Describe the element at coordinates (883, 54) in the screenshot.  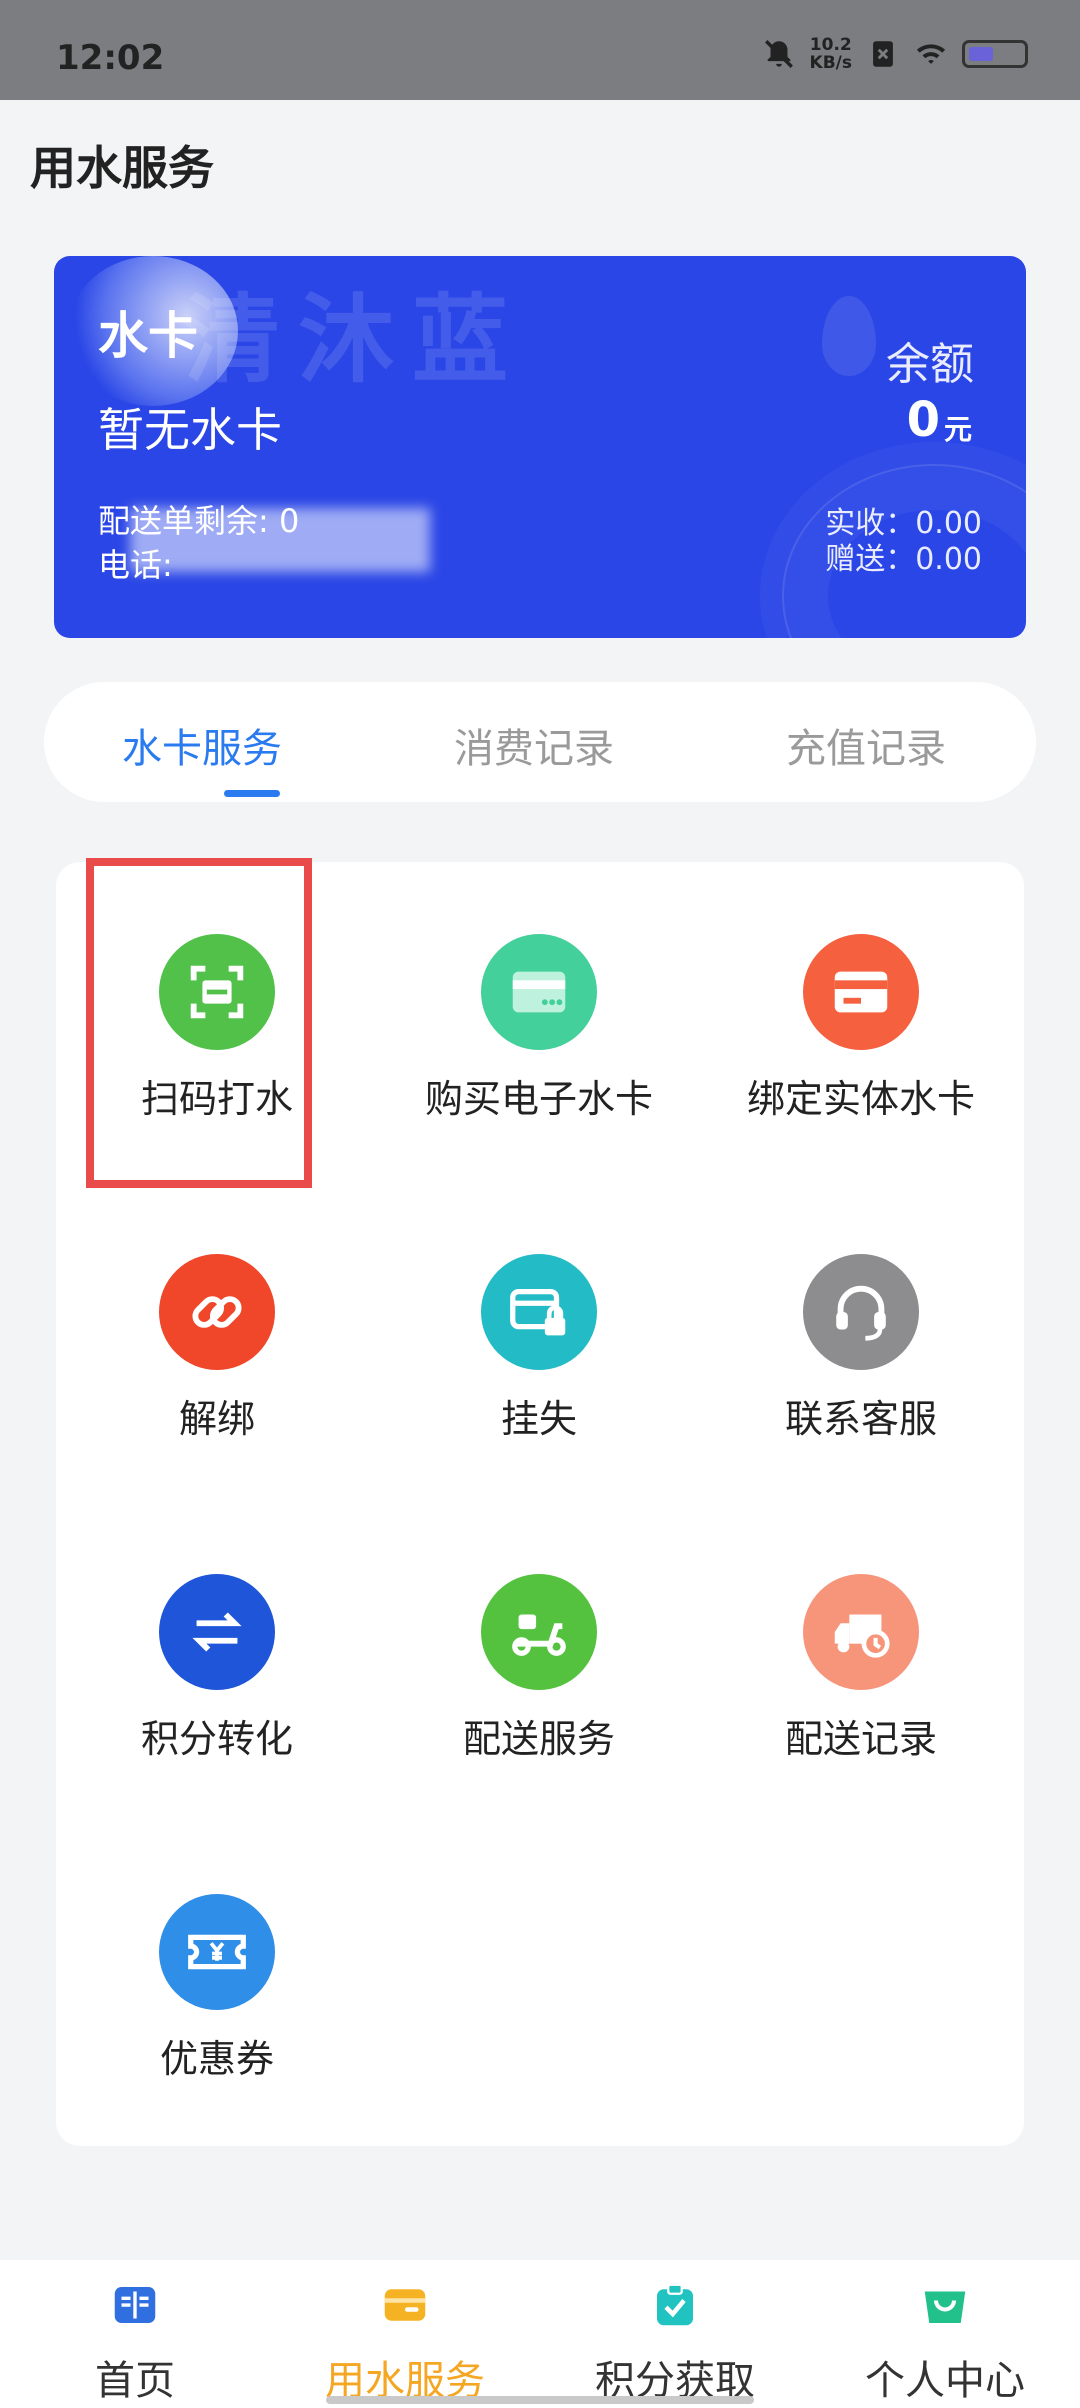
I see `sim-off-icon` at that location.